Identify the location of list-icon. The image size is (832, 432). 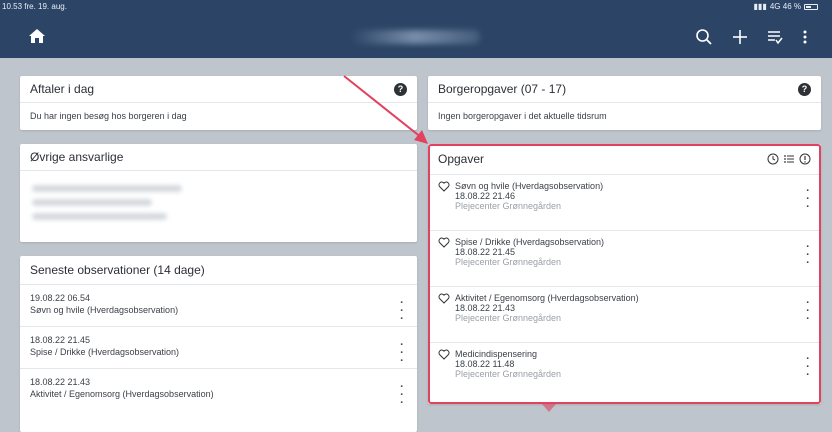
(789, 159).